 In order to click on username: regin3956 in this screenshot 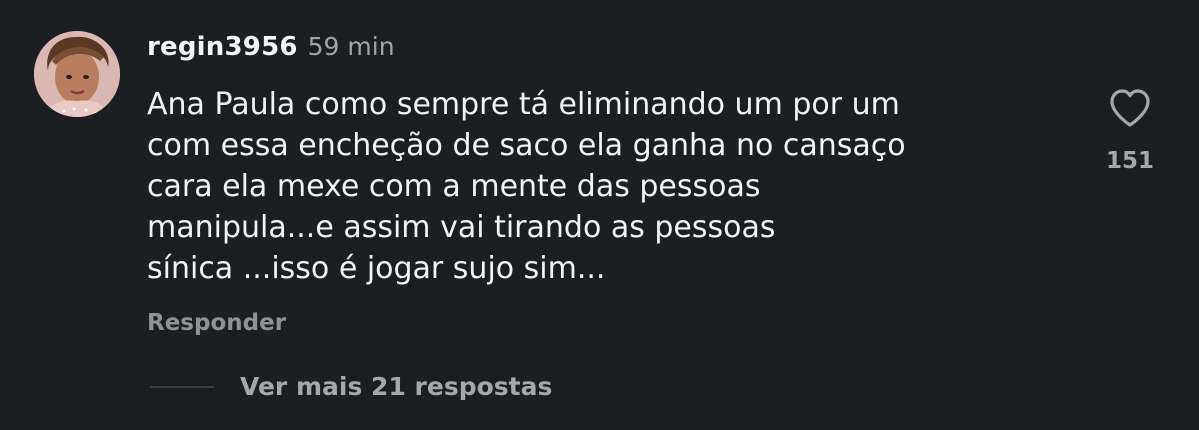, I will do `click(222, 47)`.